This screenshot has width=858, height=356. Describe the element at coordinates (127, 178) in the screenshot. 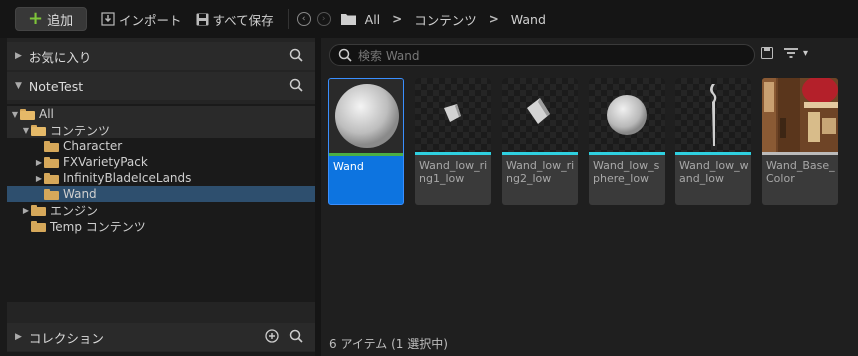

I see `tree-item-label: InfinityBladeIceLands` at that location.